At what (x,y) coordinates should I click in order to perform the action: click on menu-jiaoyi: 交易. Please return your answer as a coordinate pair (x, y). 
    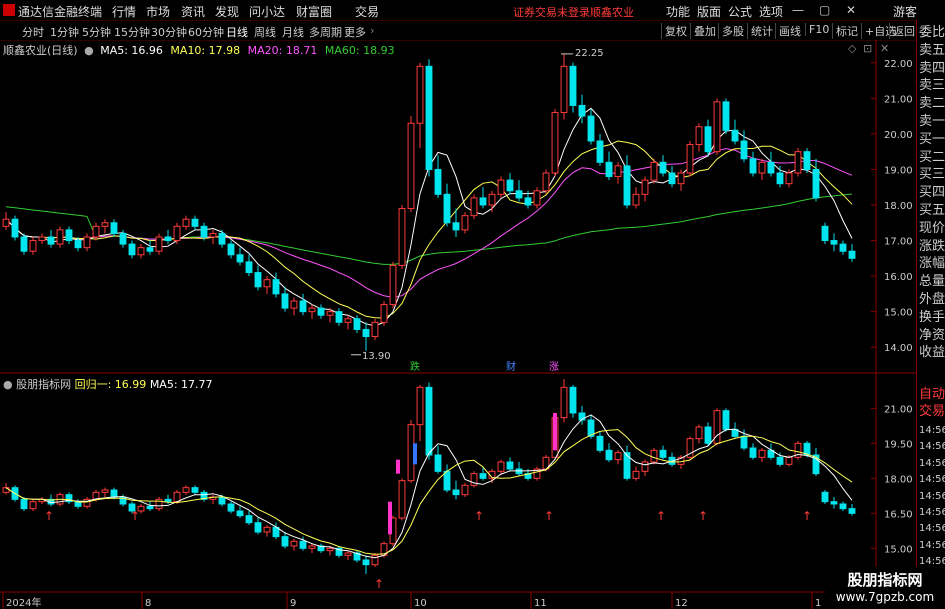
    Looking at the image, I should click on (367, 11).